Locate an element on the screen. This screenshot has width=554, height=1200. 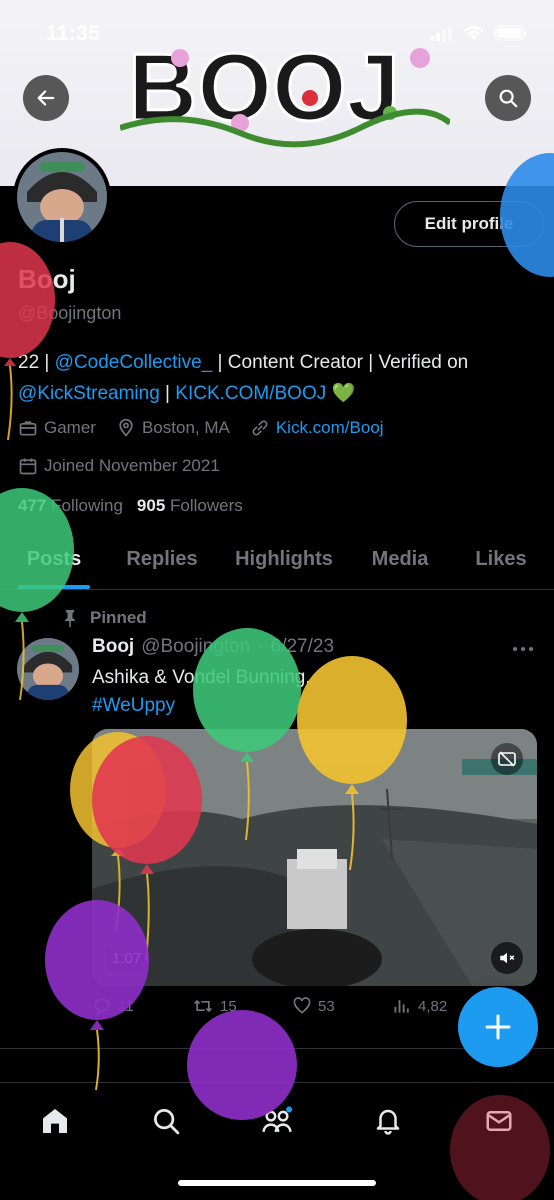
nav-search is located at coordinates (166, 1121).